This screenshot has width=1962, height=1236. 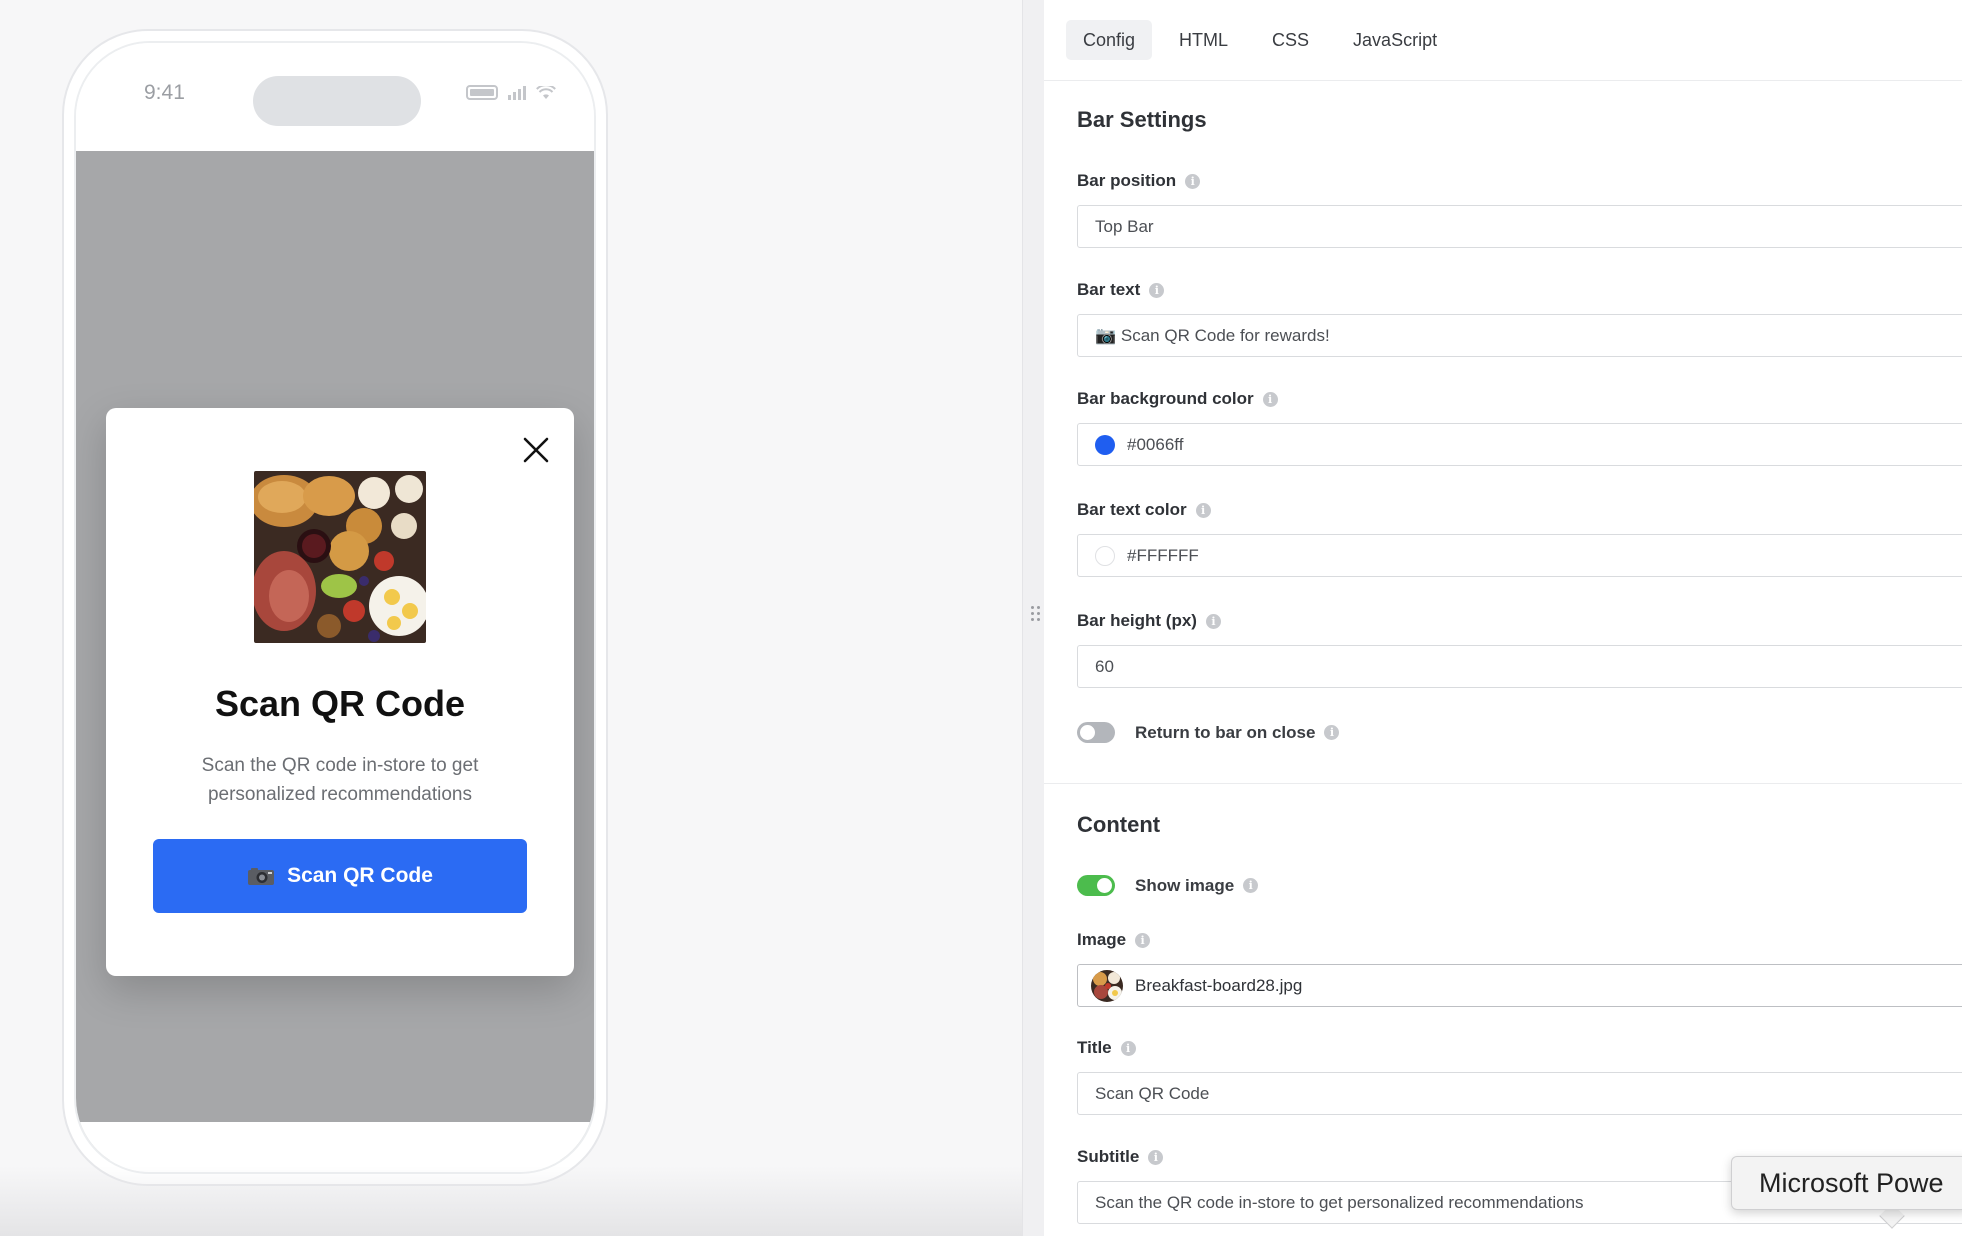 I want to click on bar-text-label-text: Bar text, so click(x=1109, y=289).